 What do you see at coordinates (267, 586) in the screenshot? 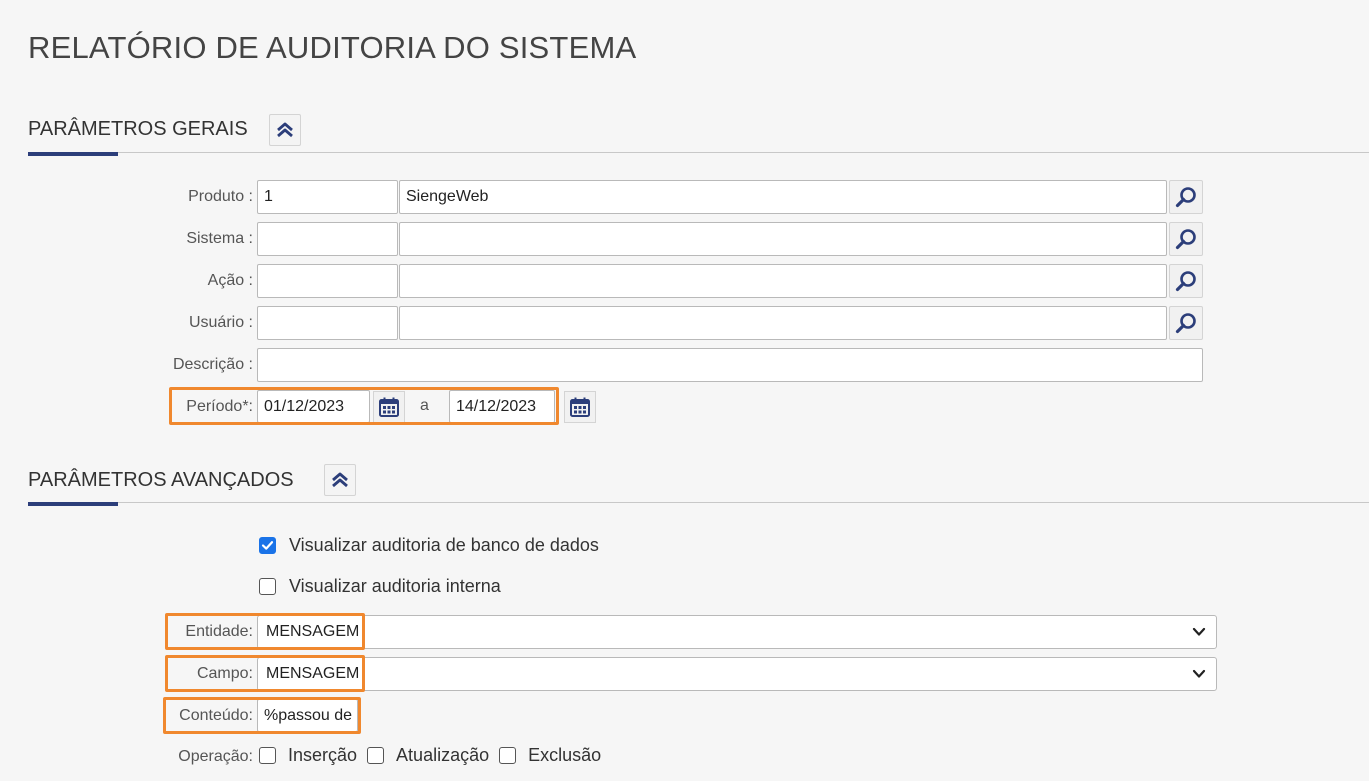
I see `internal-audit-checkbox` at bounding box center [267, 586].